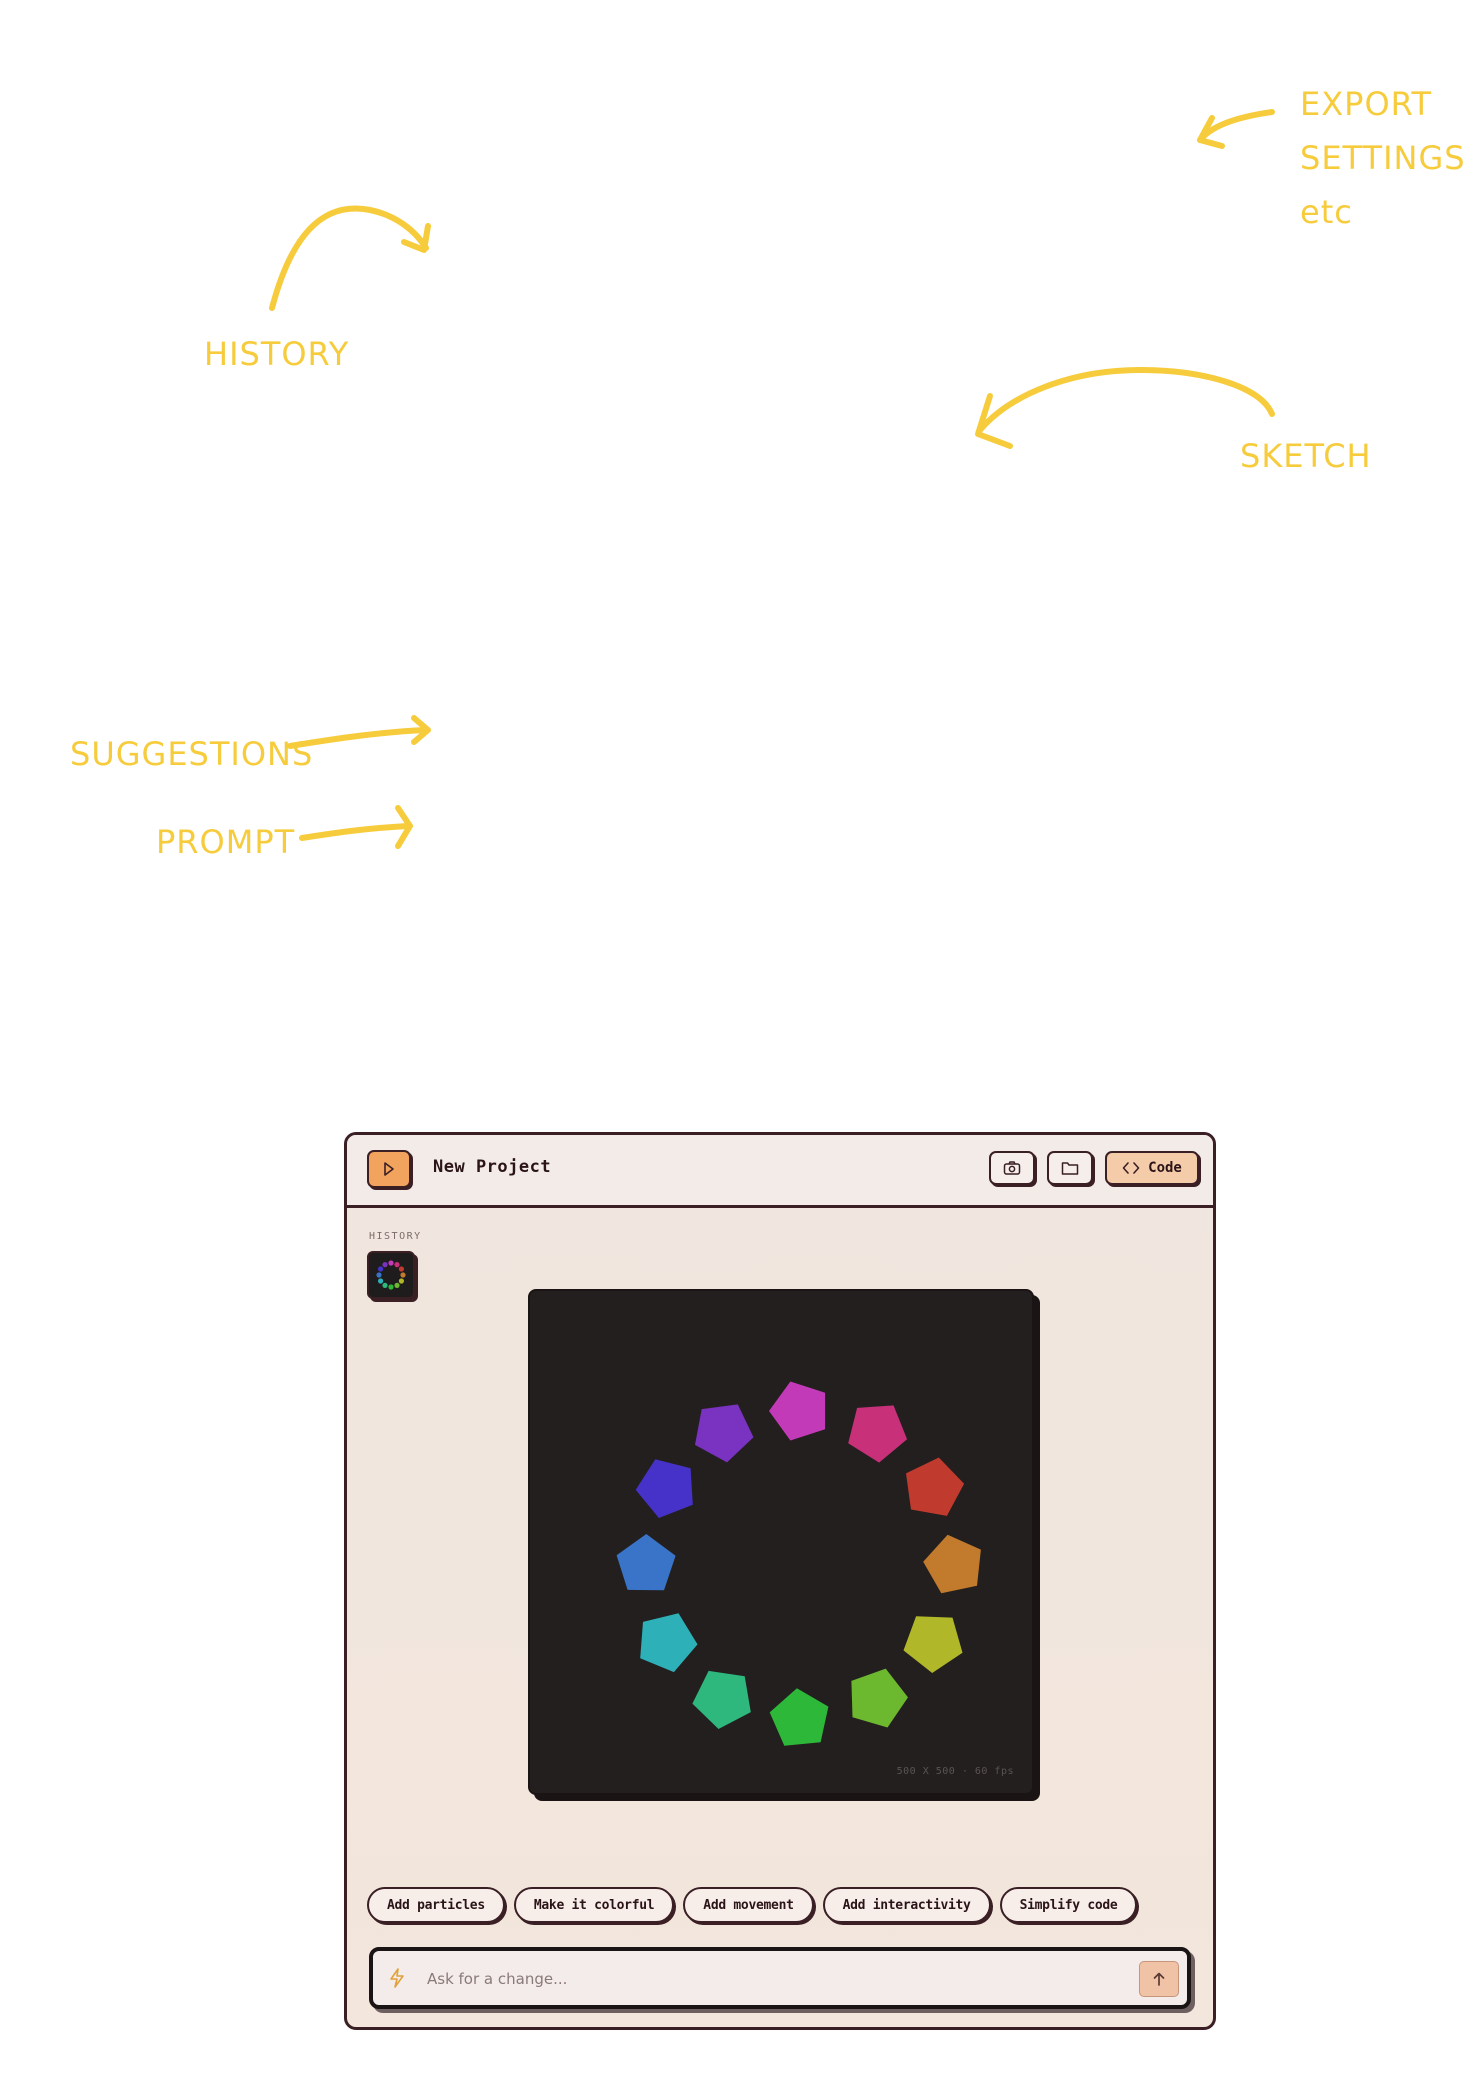  I want to click on annotation-export: EXPORT, so click(1366, 104).